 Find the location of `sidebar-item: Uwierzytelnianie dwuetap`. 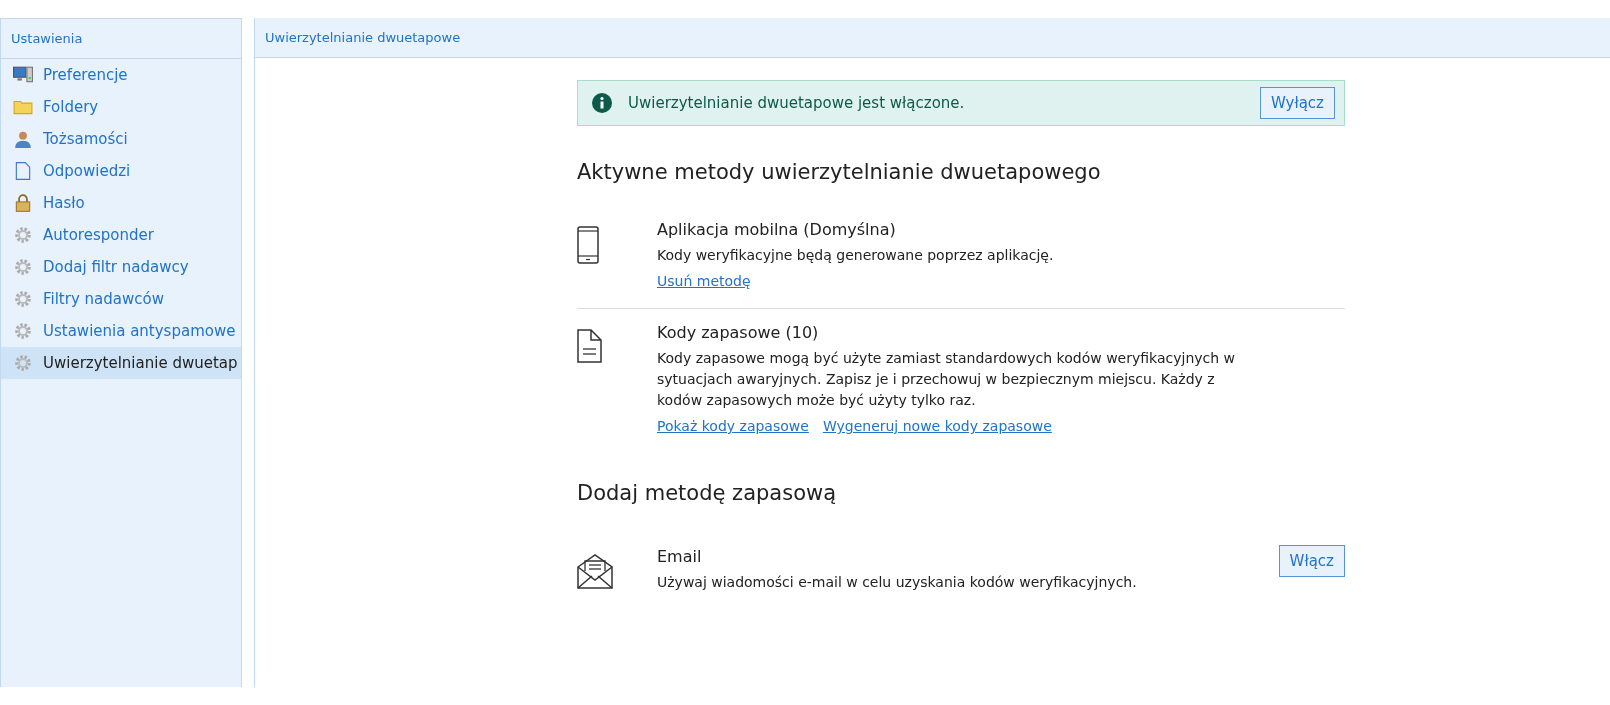

sidebar-item: Uwierzytelnianie dwuetap is located at coordinates (121, 363).